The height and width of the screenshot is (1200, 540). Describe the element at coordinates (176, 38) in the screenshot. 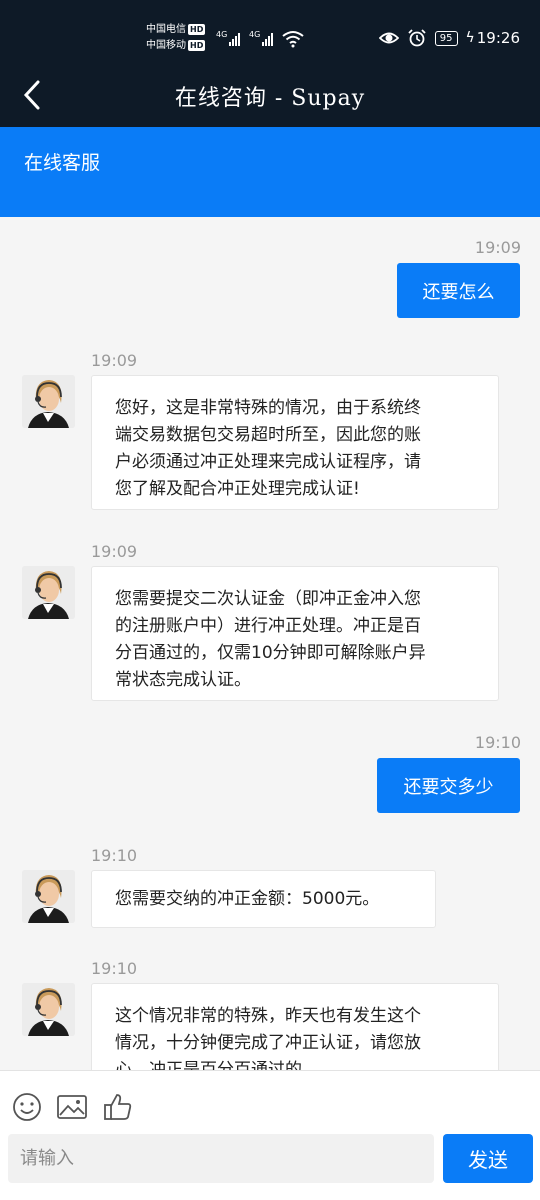

I see `carrier-info: 中国电信 HD 中国移动 HD` at that location.